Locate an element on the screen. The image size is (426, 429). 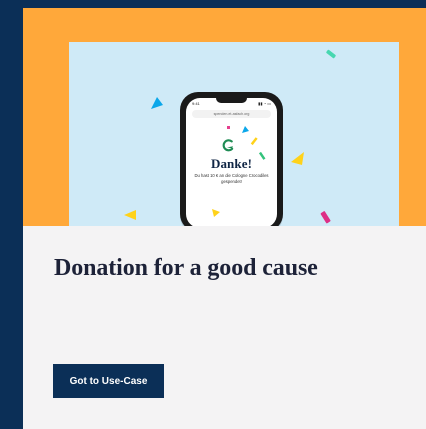
confetti-mini-blue-icon is located at coordinates (245, 129).